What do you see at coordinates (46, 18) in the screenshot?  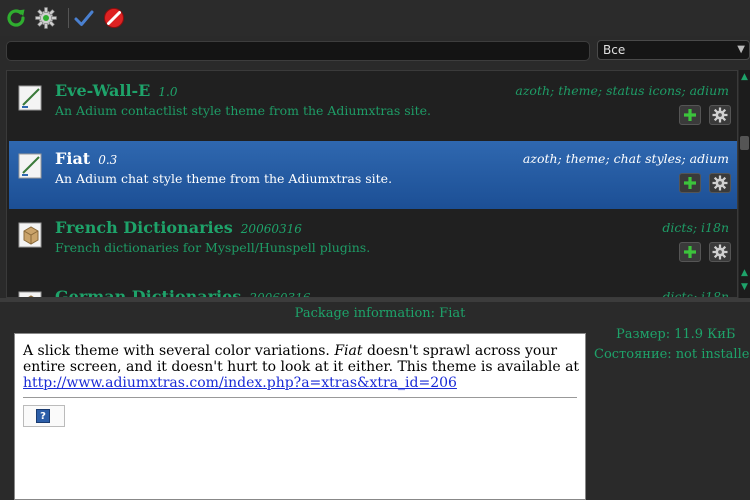 I see `settings-gear-icon` at bounding box center [46, 18].